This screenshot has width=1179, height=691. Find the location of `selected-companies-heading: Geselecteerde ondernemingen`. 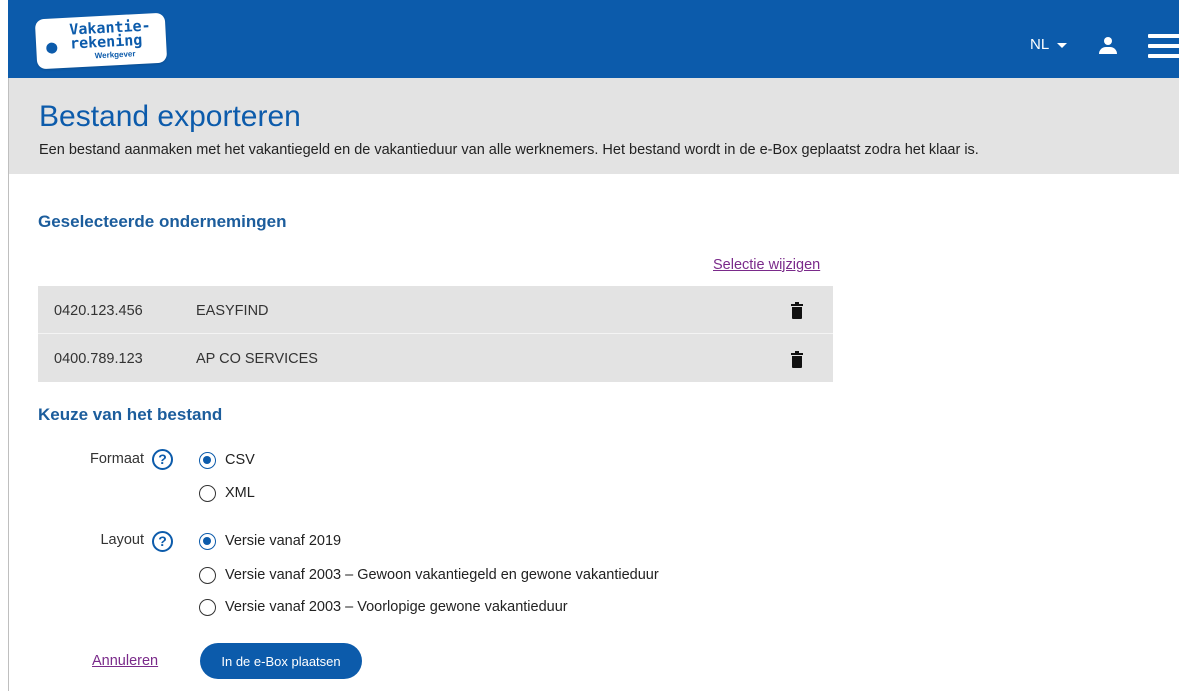

selected-companies-heading: Geselecteerde ondernemingen is located at coordinates (162, 221).